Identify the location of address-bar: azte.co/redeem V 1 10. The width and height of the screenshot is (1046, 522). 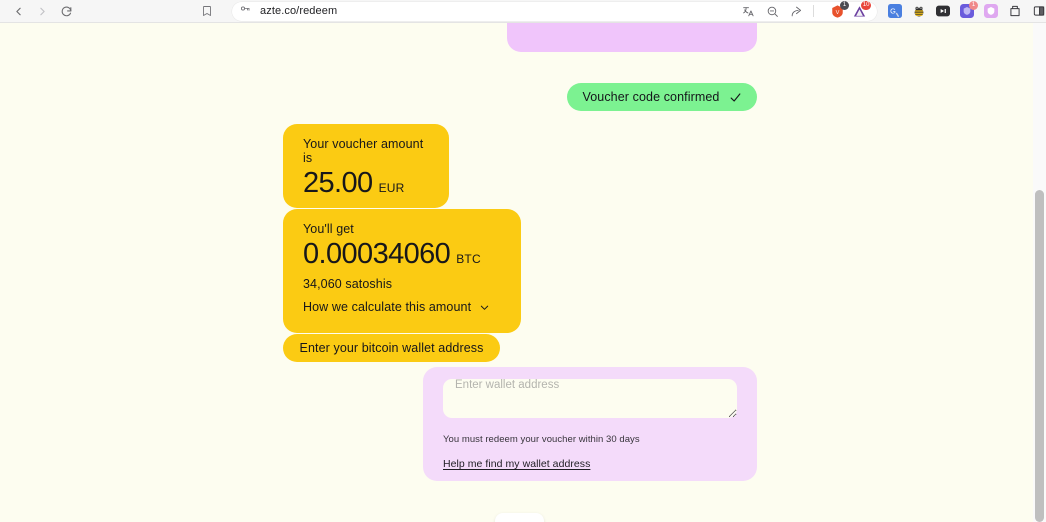
(554, 10).